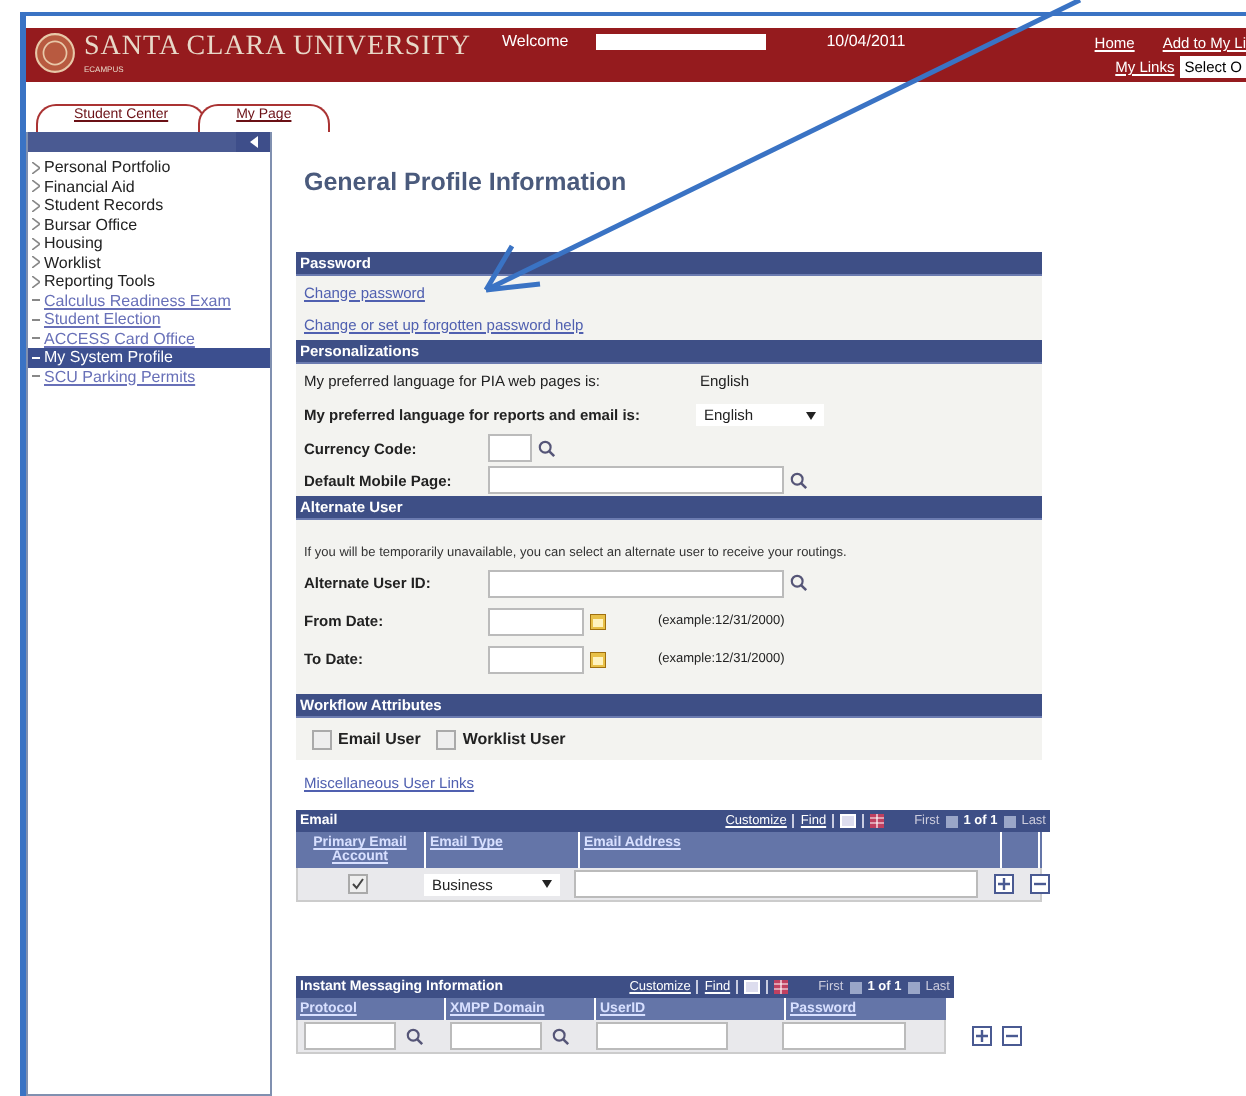 The image size is (1246, 1096). What do you see at coordinates (149, 167) in the screenshot?
I see `sidebar-item: Personal Portfolio` at bounding box center [149, 167].